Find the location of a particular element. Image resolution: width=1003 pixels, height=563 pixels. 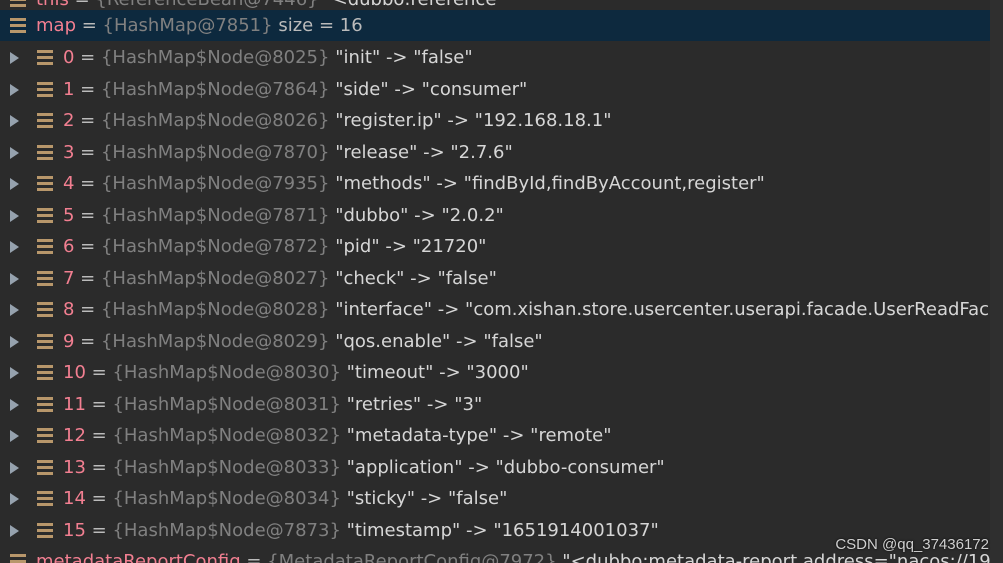

entry-value: "sticky" -> "false" is located at coordinates (424, 498).